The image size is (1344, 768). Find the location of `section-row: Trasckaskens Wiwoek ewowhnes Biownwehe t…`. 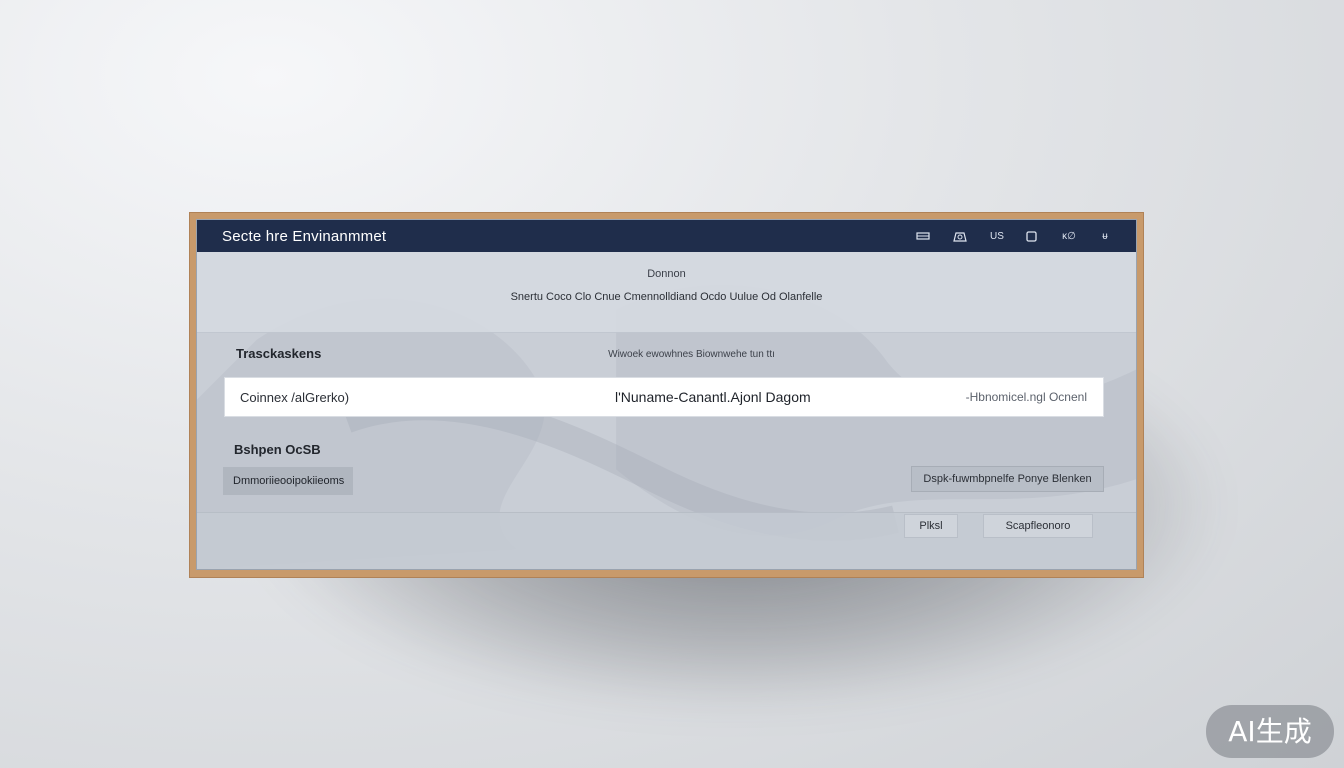

section-row: Trasckaskens Wiwoek ewowhnes Biownwehe t… is located at coordinates (666, 355).